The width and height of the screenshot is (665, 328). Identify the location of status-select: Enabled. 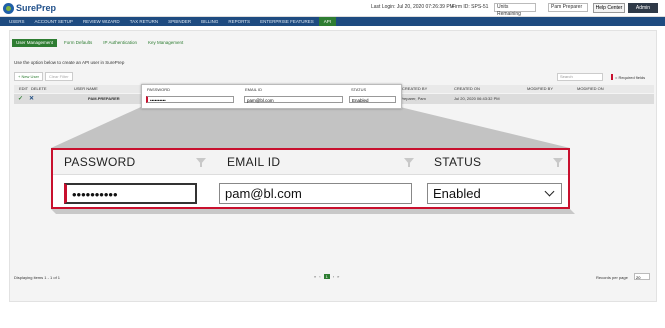
(494, 193).